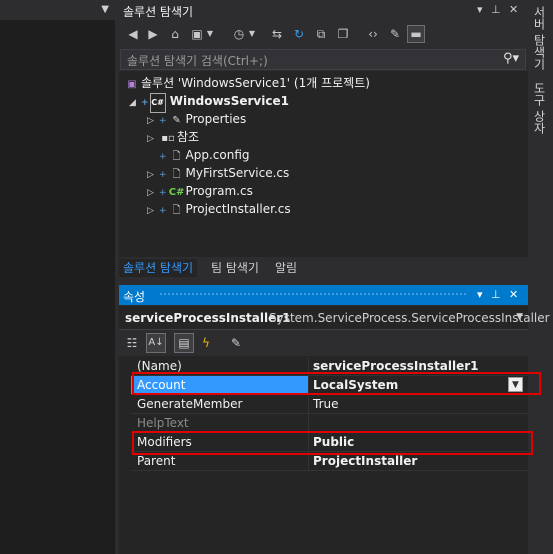  I want to click on tree-item-app-config: + 🗋 App.config, so click(204, 155).